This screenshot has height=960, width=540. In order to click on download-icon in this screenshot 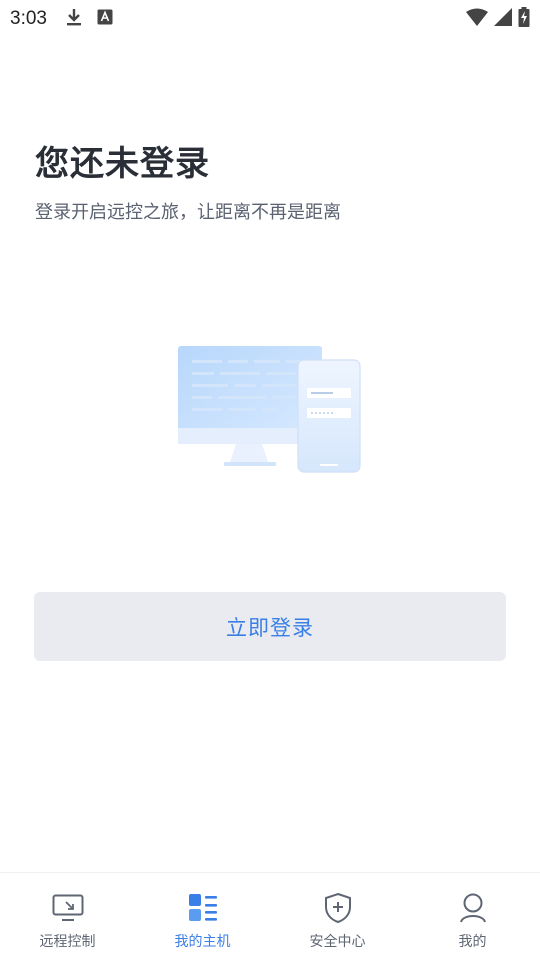, I will do `click(74, 19)`.